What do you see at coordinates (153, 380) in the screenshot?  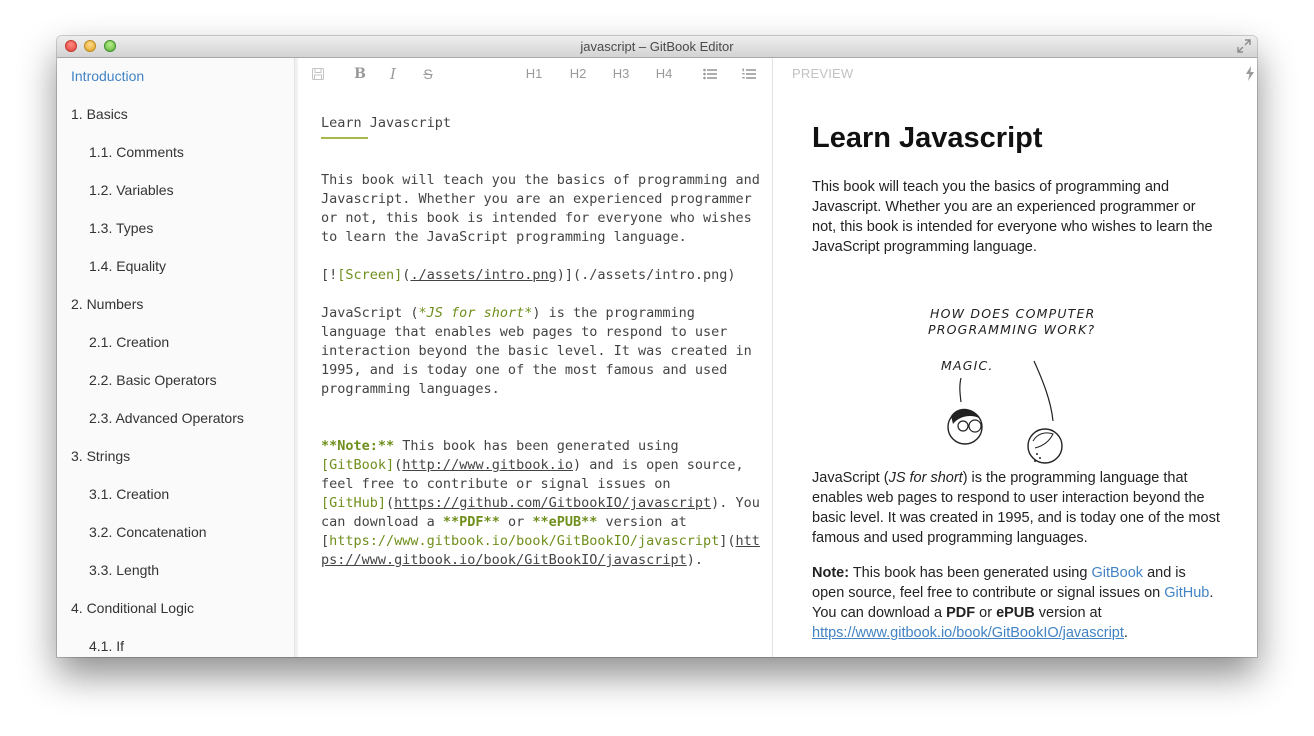 I see `toc-item-basic-operators: 2.2. Basic Operators` at bounding box center [153, 380].